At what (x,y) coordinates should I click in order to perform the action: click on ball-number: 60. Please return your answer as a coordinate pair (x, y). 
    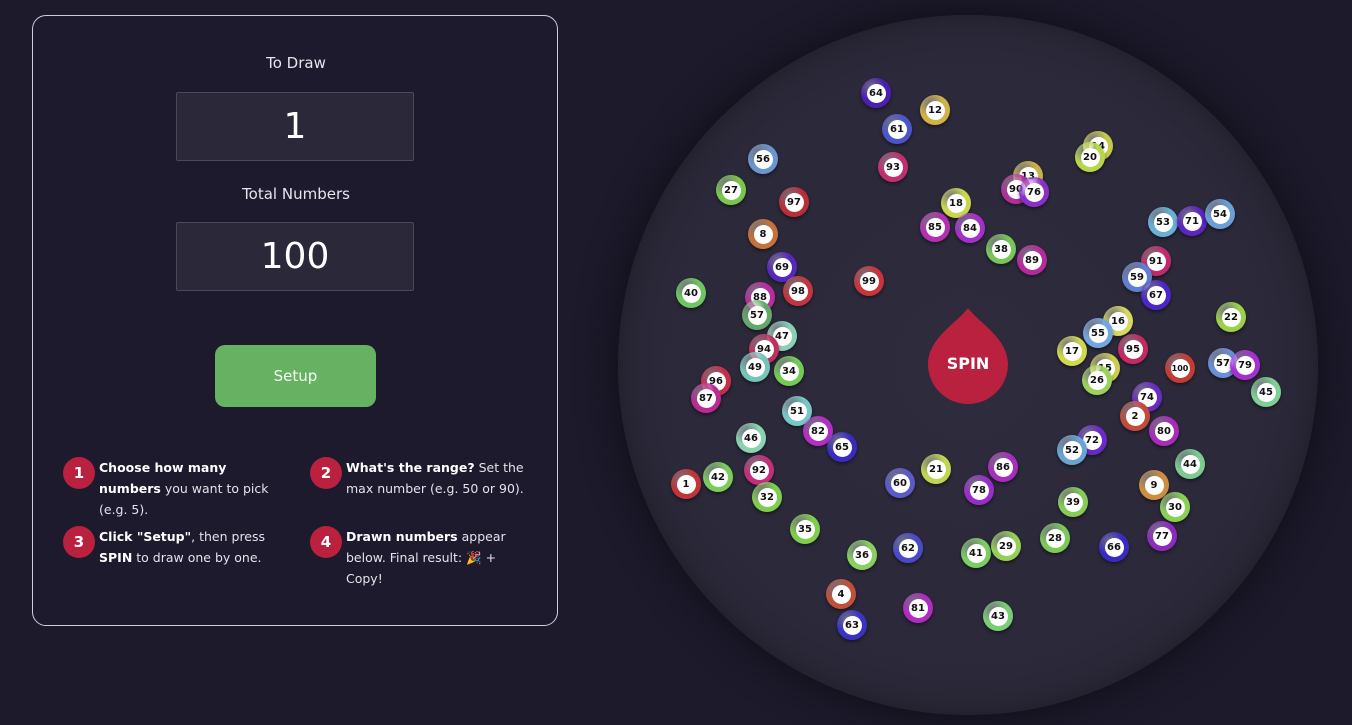
    Looking at the image, I should click on (900, 483).